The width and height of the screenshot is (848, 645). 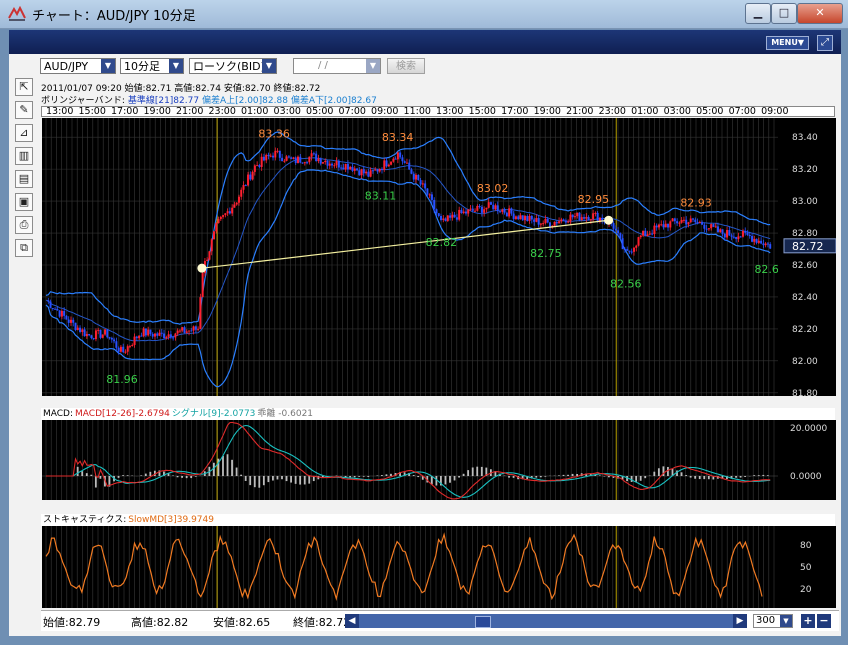 I want to click on panel-icon: ▣, so click(x=24, y=202).